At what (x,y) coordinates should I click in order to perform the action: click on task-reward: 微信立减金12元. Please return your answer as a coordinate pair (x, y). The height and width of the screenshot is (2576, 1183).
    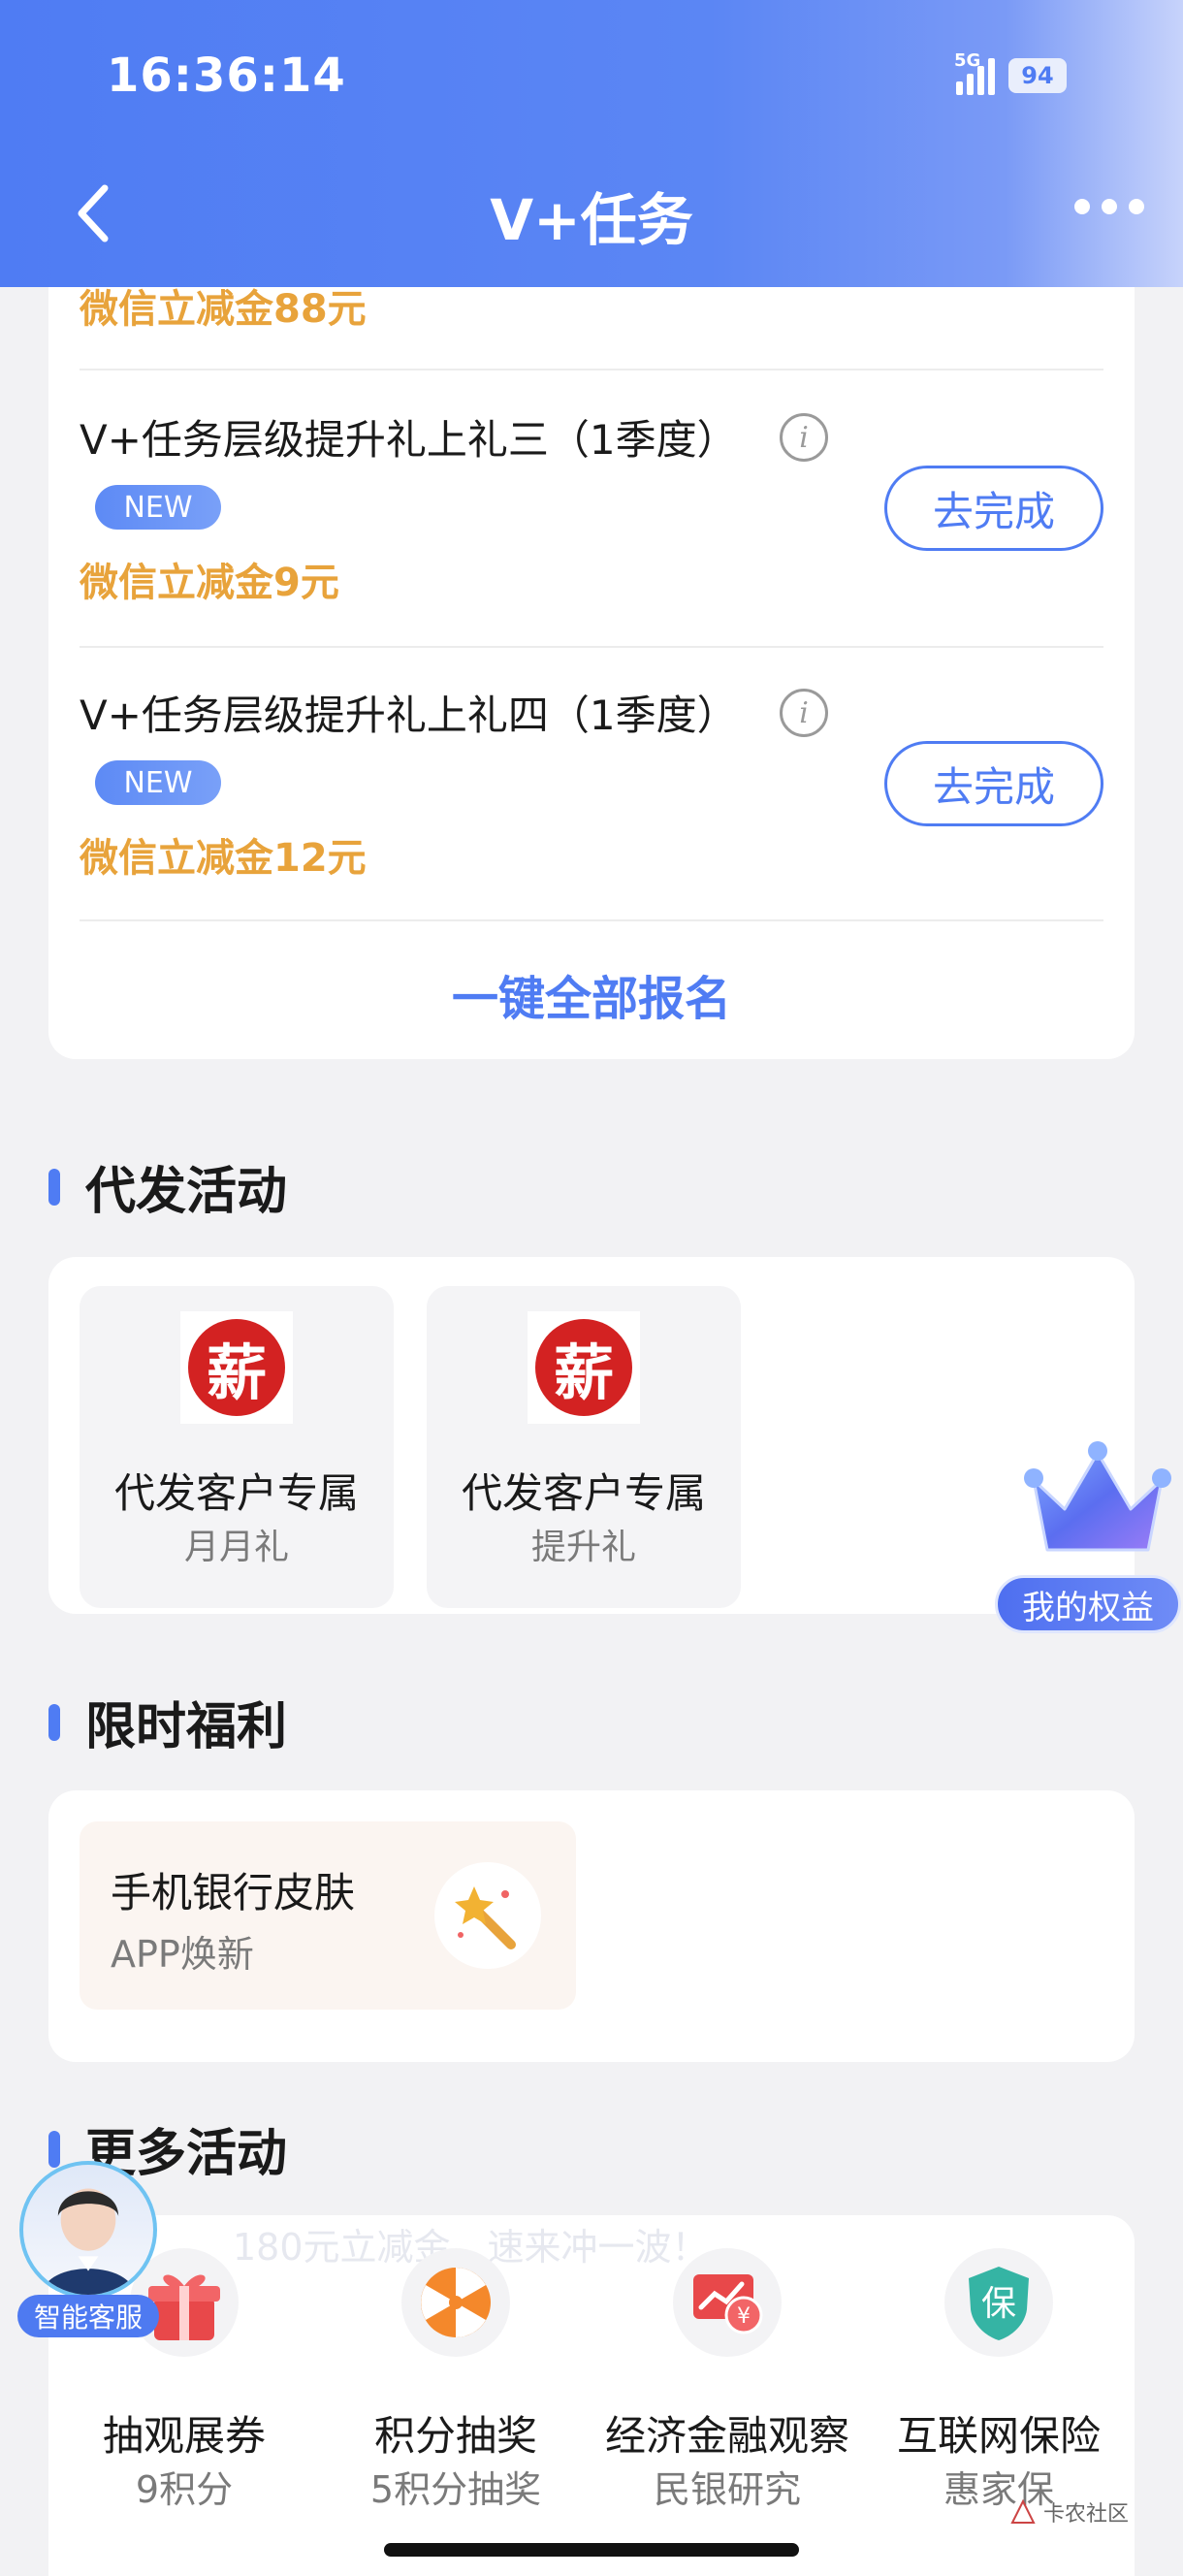
    Looking at the image, I should click on (223, 858).